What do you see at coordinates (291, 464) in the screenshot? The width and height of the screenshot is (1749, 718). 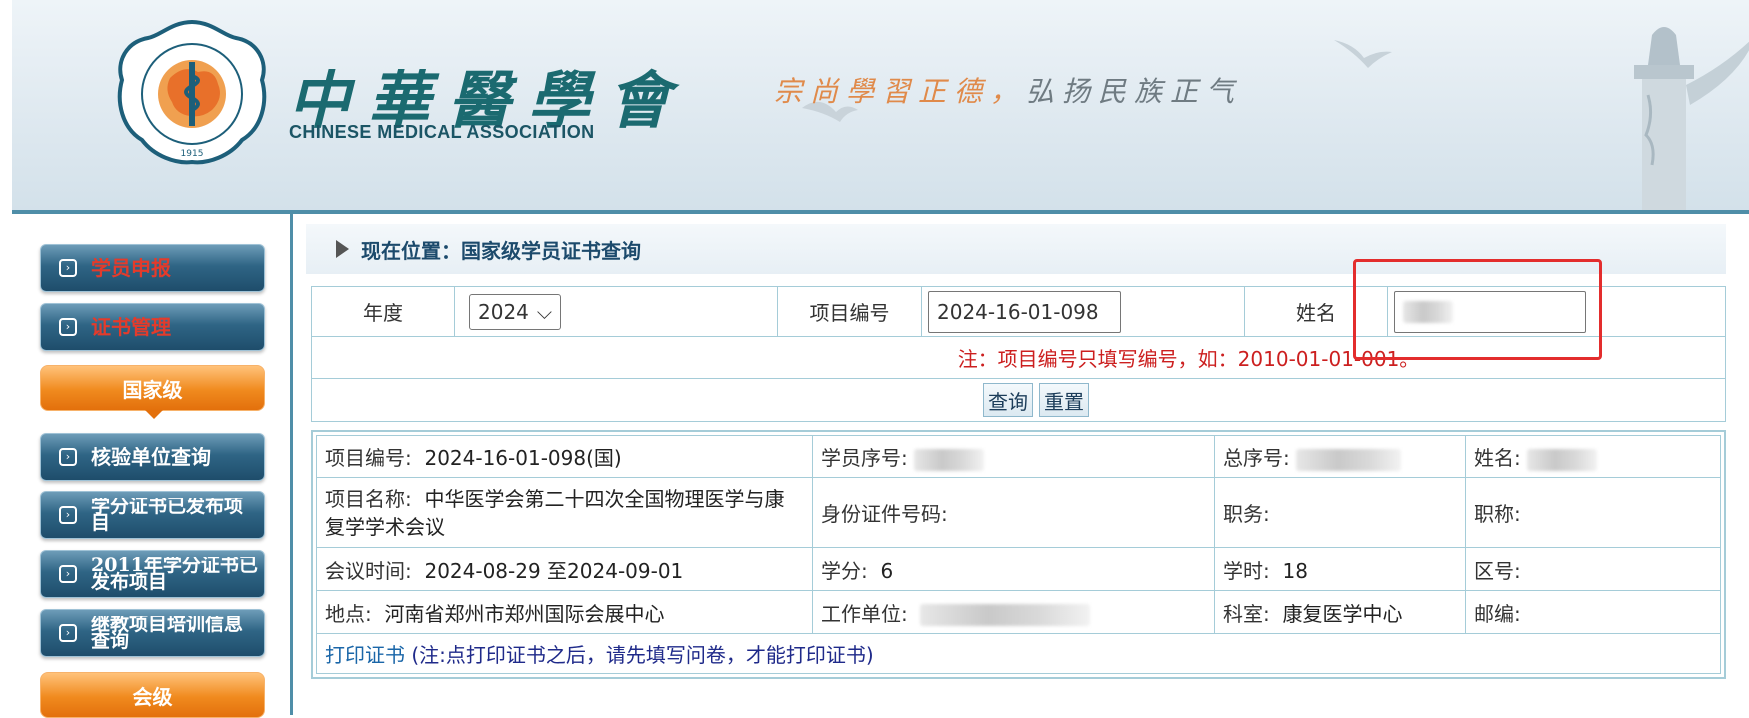 I see `sidebar-divider` at bounding box center [291, 464].